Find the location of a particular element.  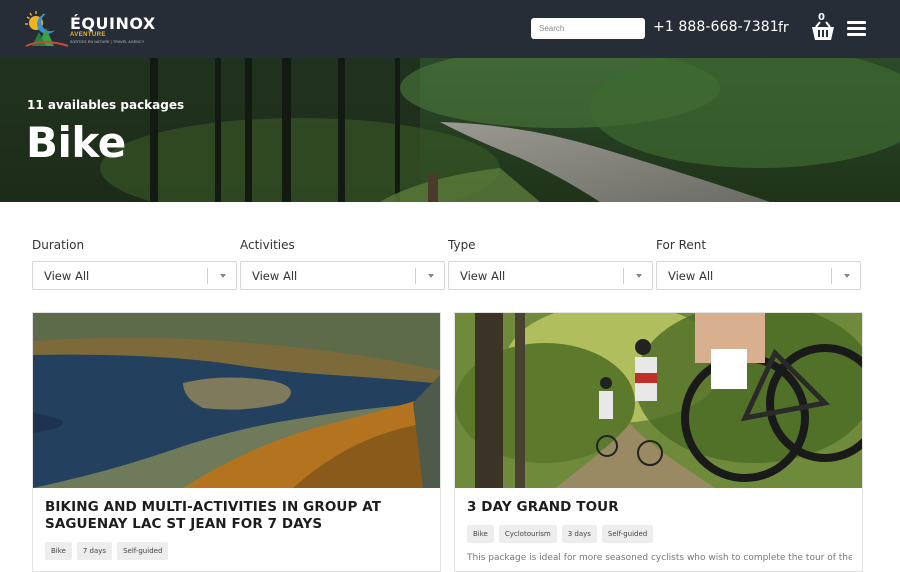

phone-number-link: +1 888-668-7381 is located at coordinates (716, 27).